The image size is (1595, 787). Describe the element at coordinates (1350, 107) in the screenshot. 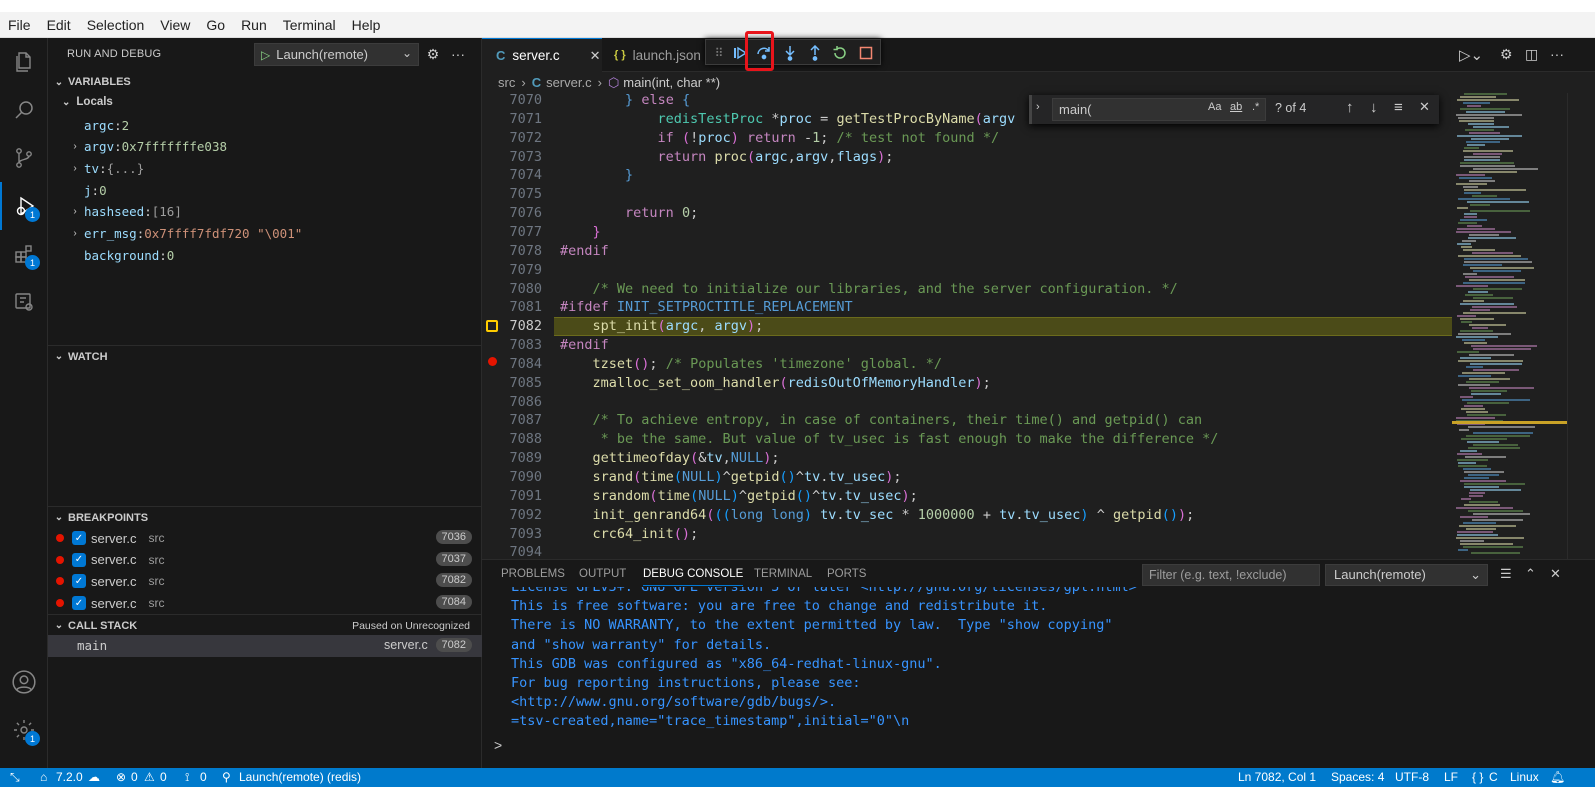

I see `previous-match-arrow-up-icon: ↑` at that location.